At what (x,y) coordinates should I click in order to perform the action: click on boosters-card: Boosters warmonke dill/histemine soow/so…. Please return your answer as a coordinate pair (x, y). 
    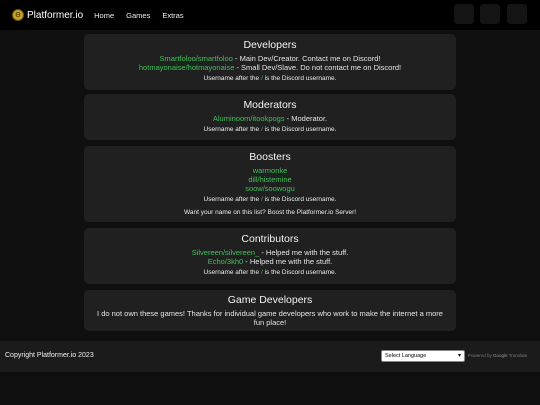
    Looking at the image, I should click on (270, 184).